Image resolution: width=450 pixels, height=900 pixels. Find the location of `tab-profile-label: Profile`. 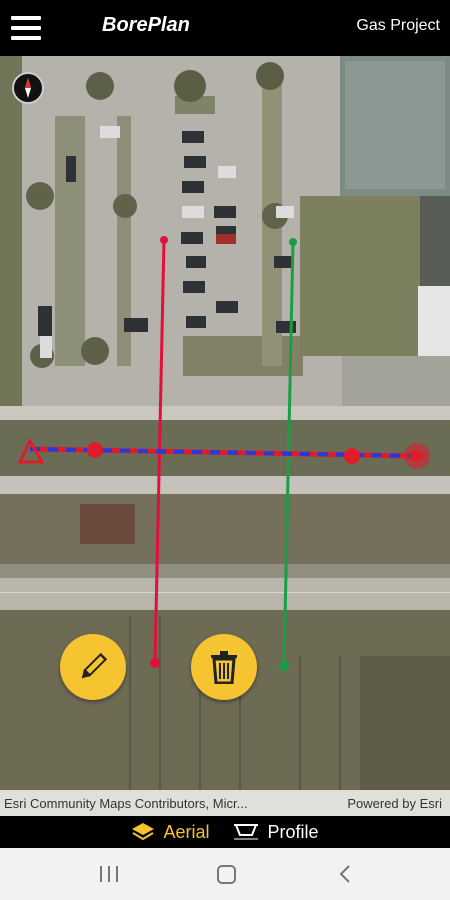

tab-profile-label: Profile is located at coordinates (293, 831).